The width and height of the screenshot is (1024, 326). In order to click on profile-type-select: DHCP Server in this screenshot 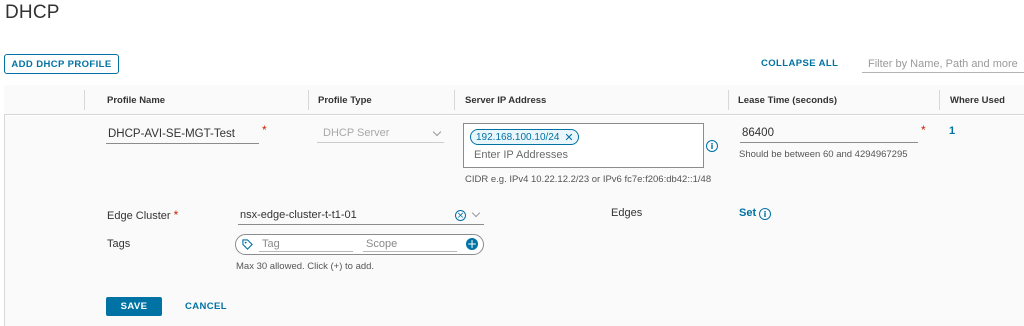, I will do `click(380, 133)`.